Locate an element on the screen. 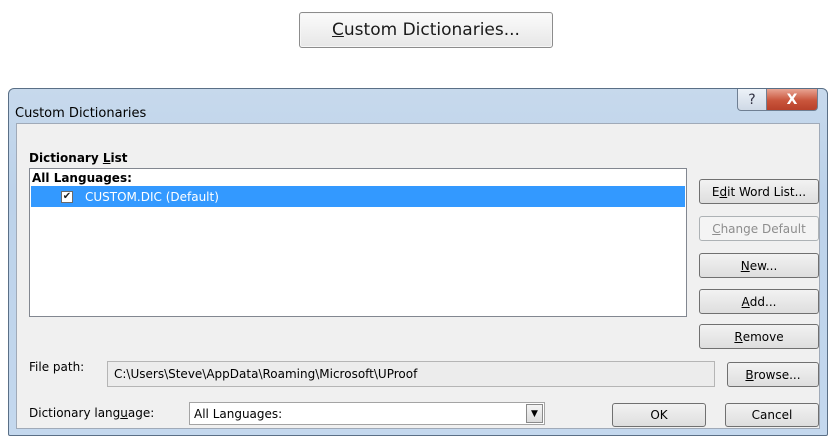 The height and width of the screenshot is (444, 836). dialog-title: Custom Dictionaries is located at coordinates (81, 113).